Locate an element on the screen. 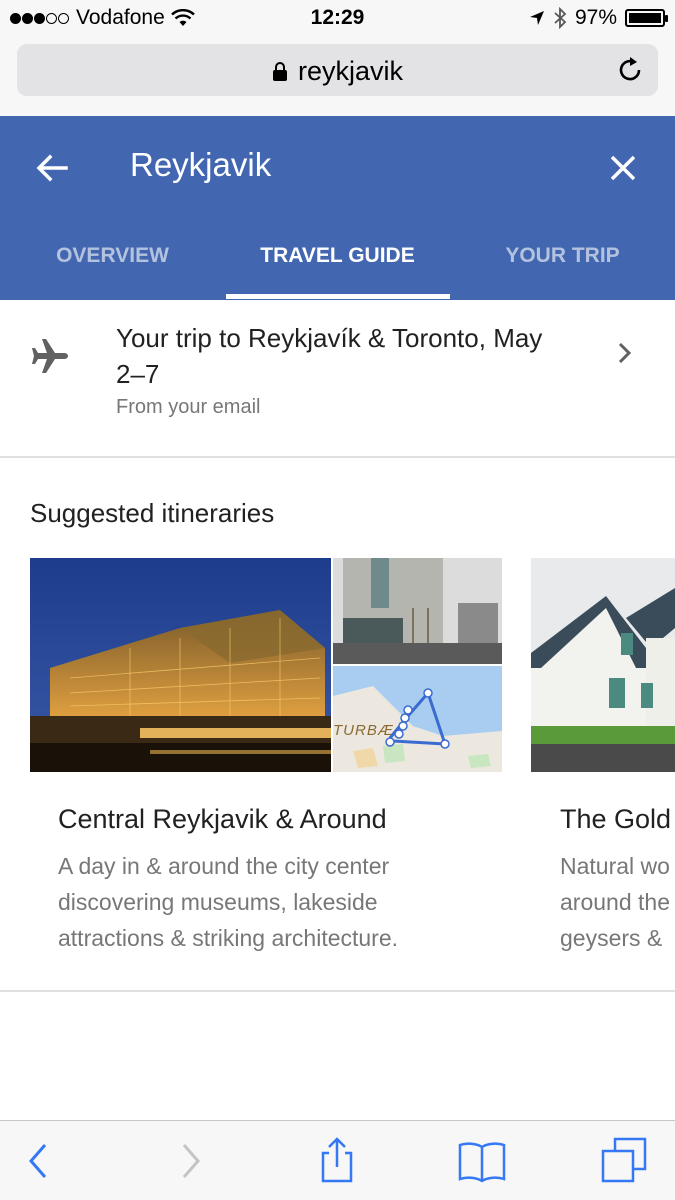  reload-icon is located at coordinates (630, 70).